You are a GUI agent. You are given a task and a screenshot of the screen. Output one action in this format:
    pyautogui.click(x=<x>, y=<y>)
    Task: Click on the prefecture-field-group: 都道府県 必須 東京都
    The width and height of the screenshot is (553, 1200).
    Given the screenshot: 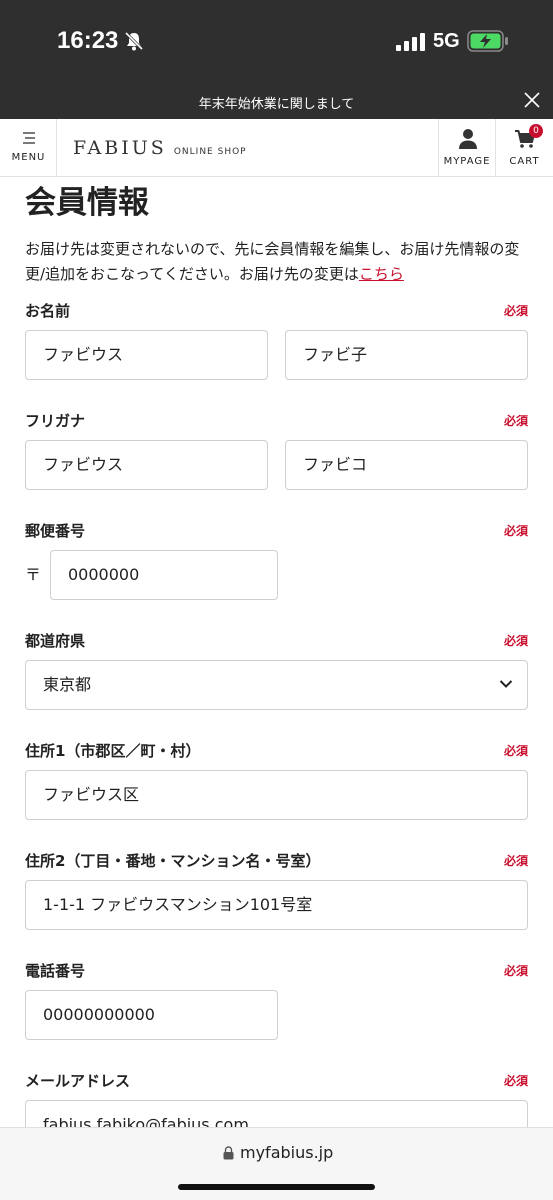 What is the action you would take?
    pyautogui.click(x=276, y=670)
    